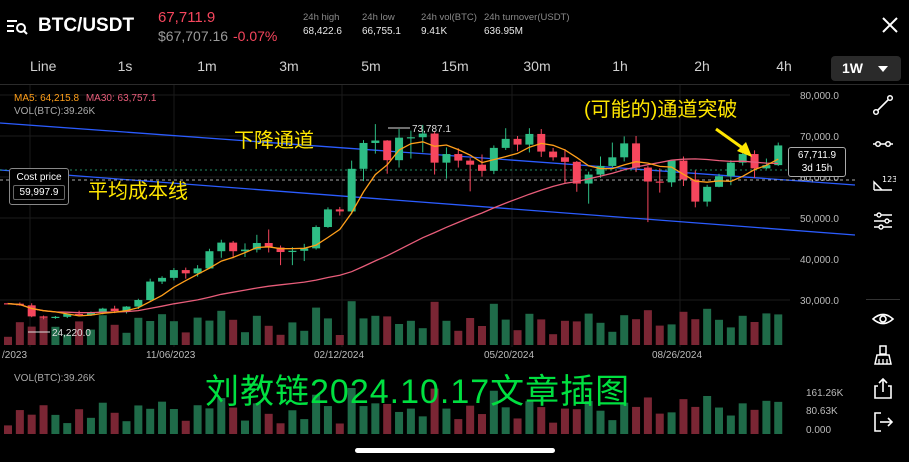 Image resolution: width=909 pixels, height=462 pixels. I want to click on price-tick-label: 30,000.0, so click(819, 301).